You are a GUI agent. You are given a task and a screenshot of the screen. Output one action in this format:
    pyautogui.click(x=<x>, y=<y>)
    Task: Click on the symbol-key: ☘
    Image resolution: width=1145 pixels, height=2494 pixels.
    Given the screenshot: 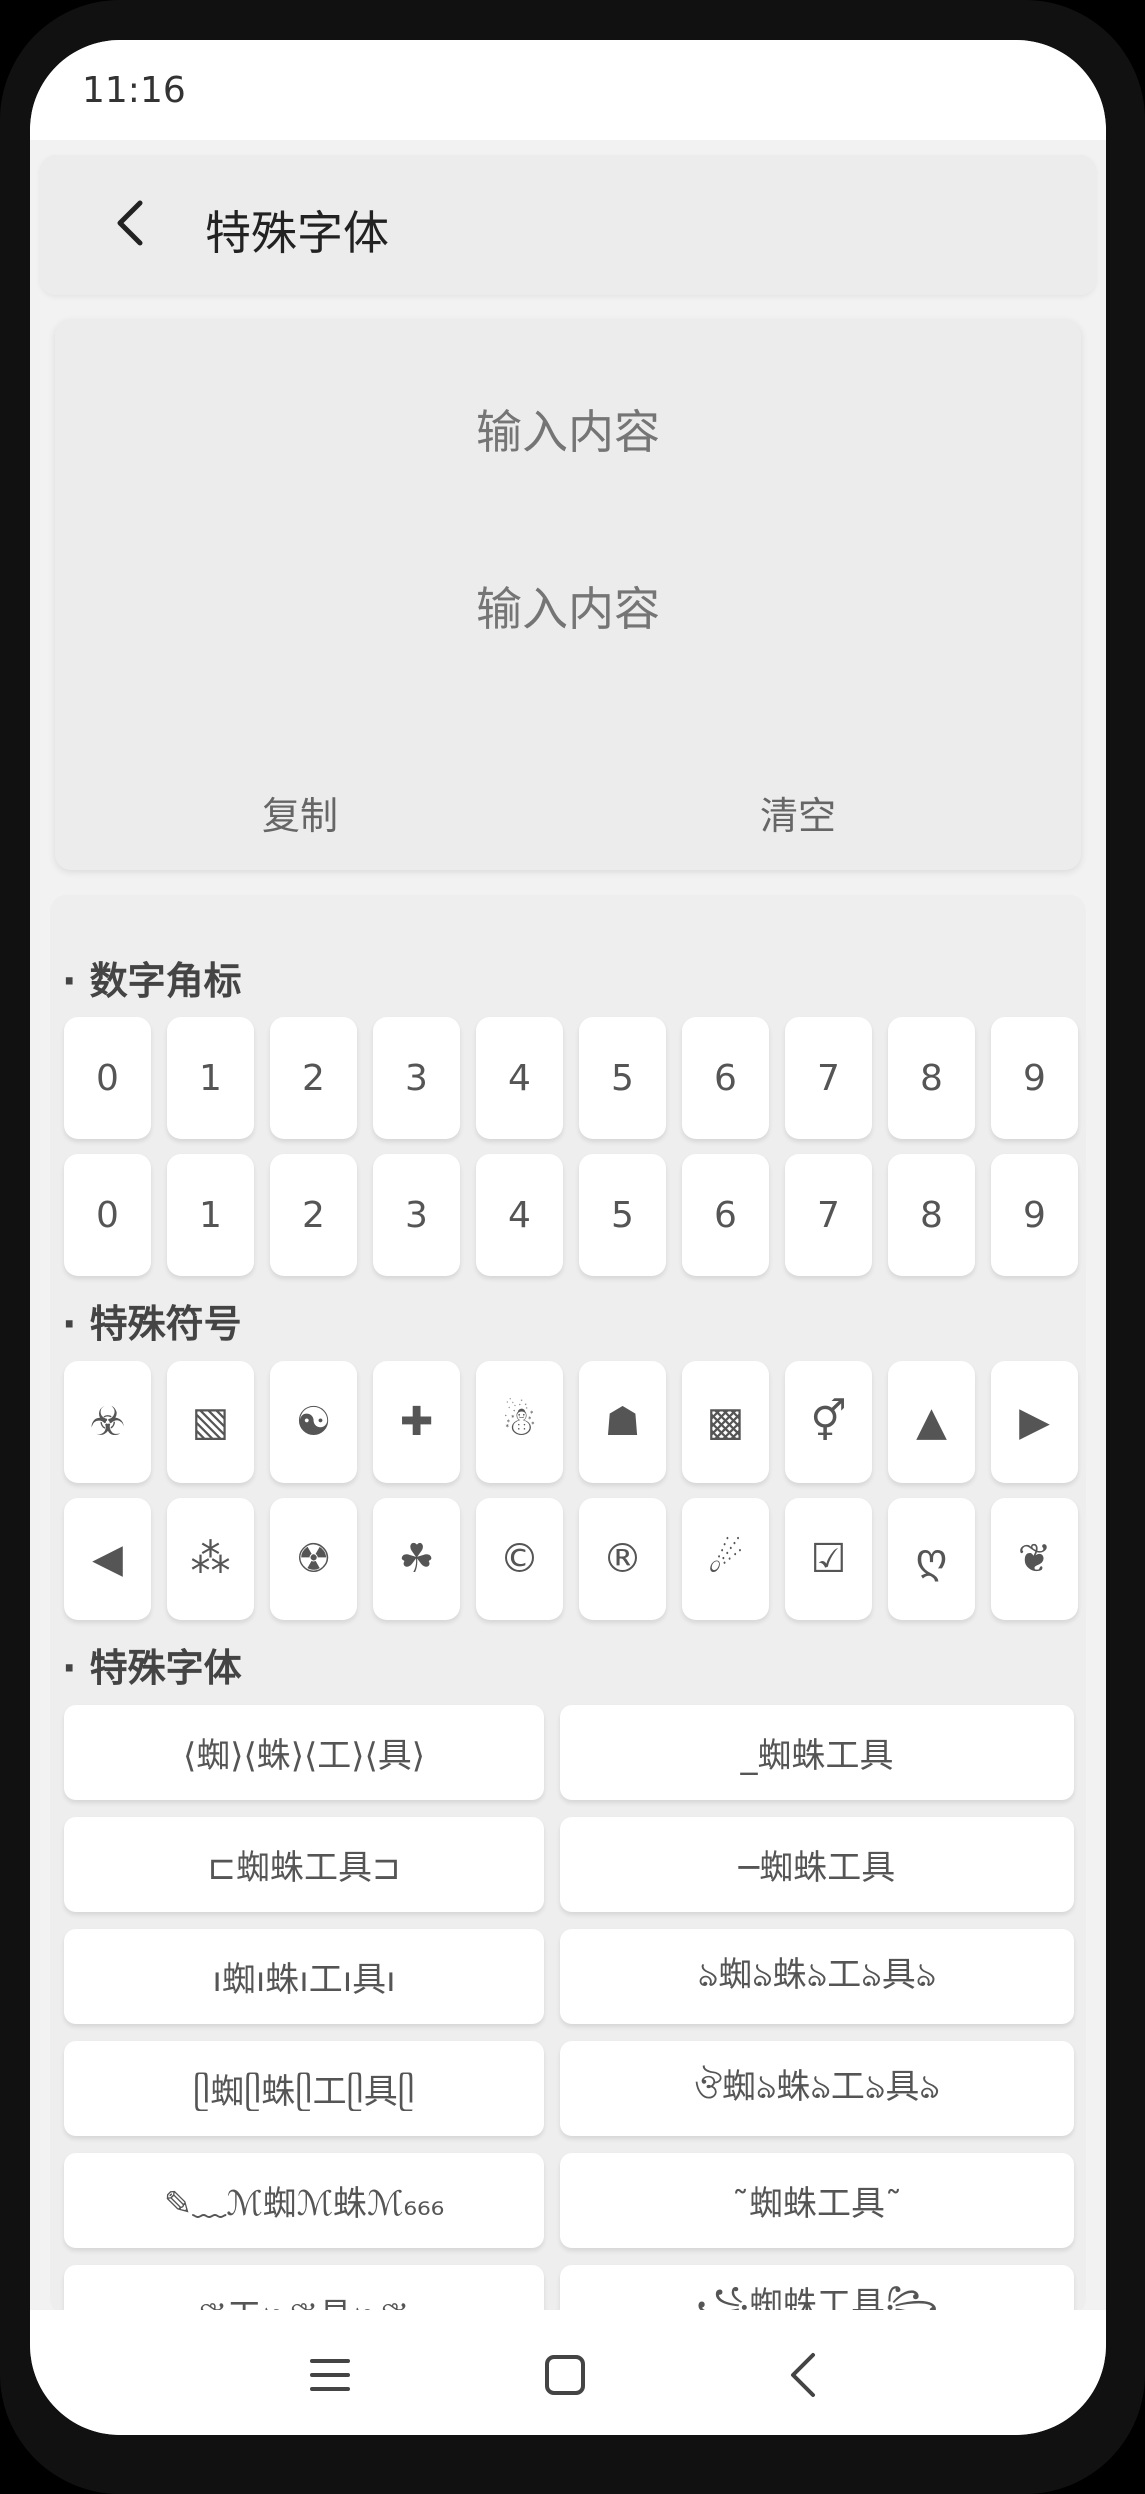 What is the action you would take?
    pyautogui.click(x=416, y=1559)
    